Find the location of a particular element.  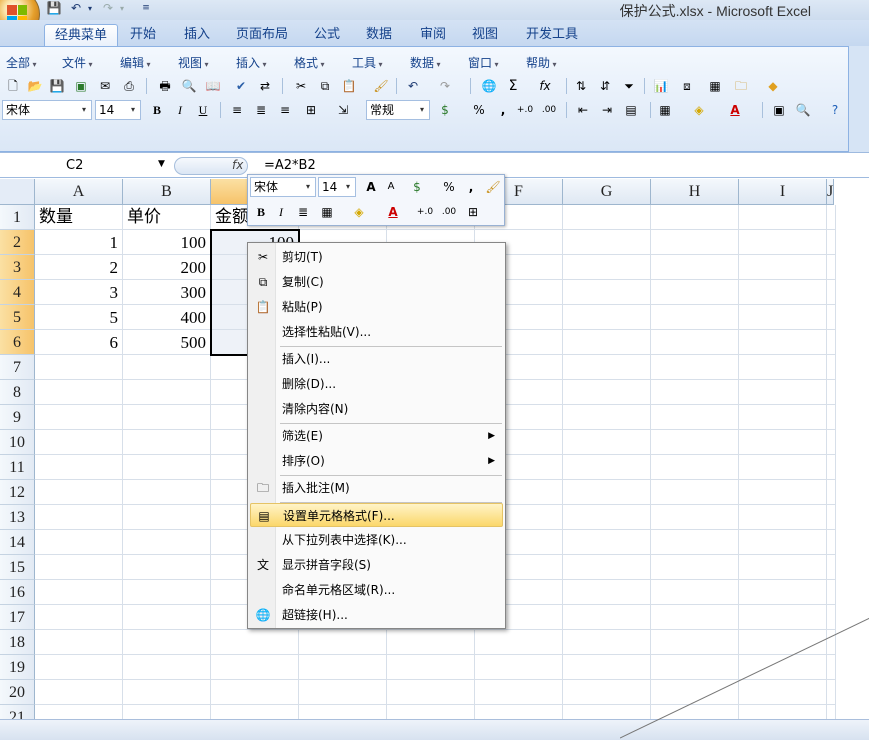

cell-h10 is located at coordinates (695, 442).